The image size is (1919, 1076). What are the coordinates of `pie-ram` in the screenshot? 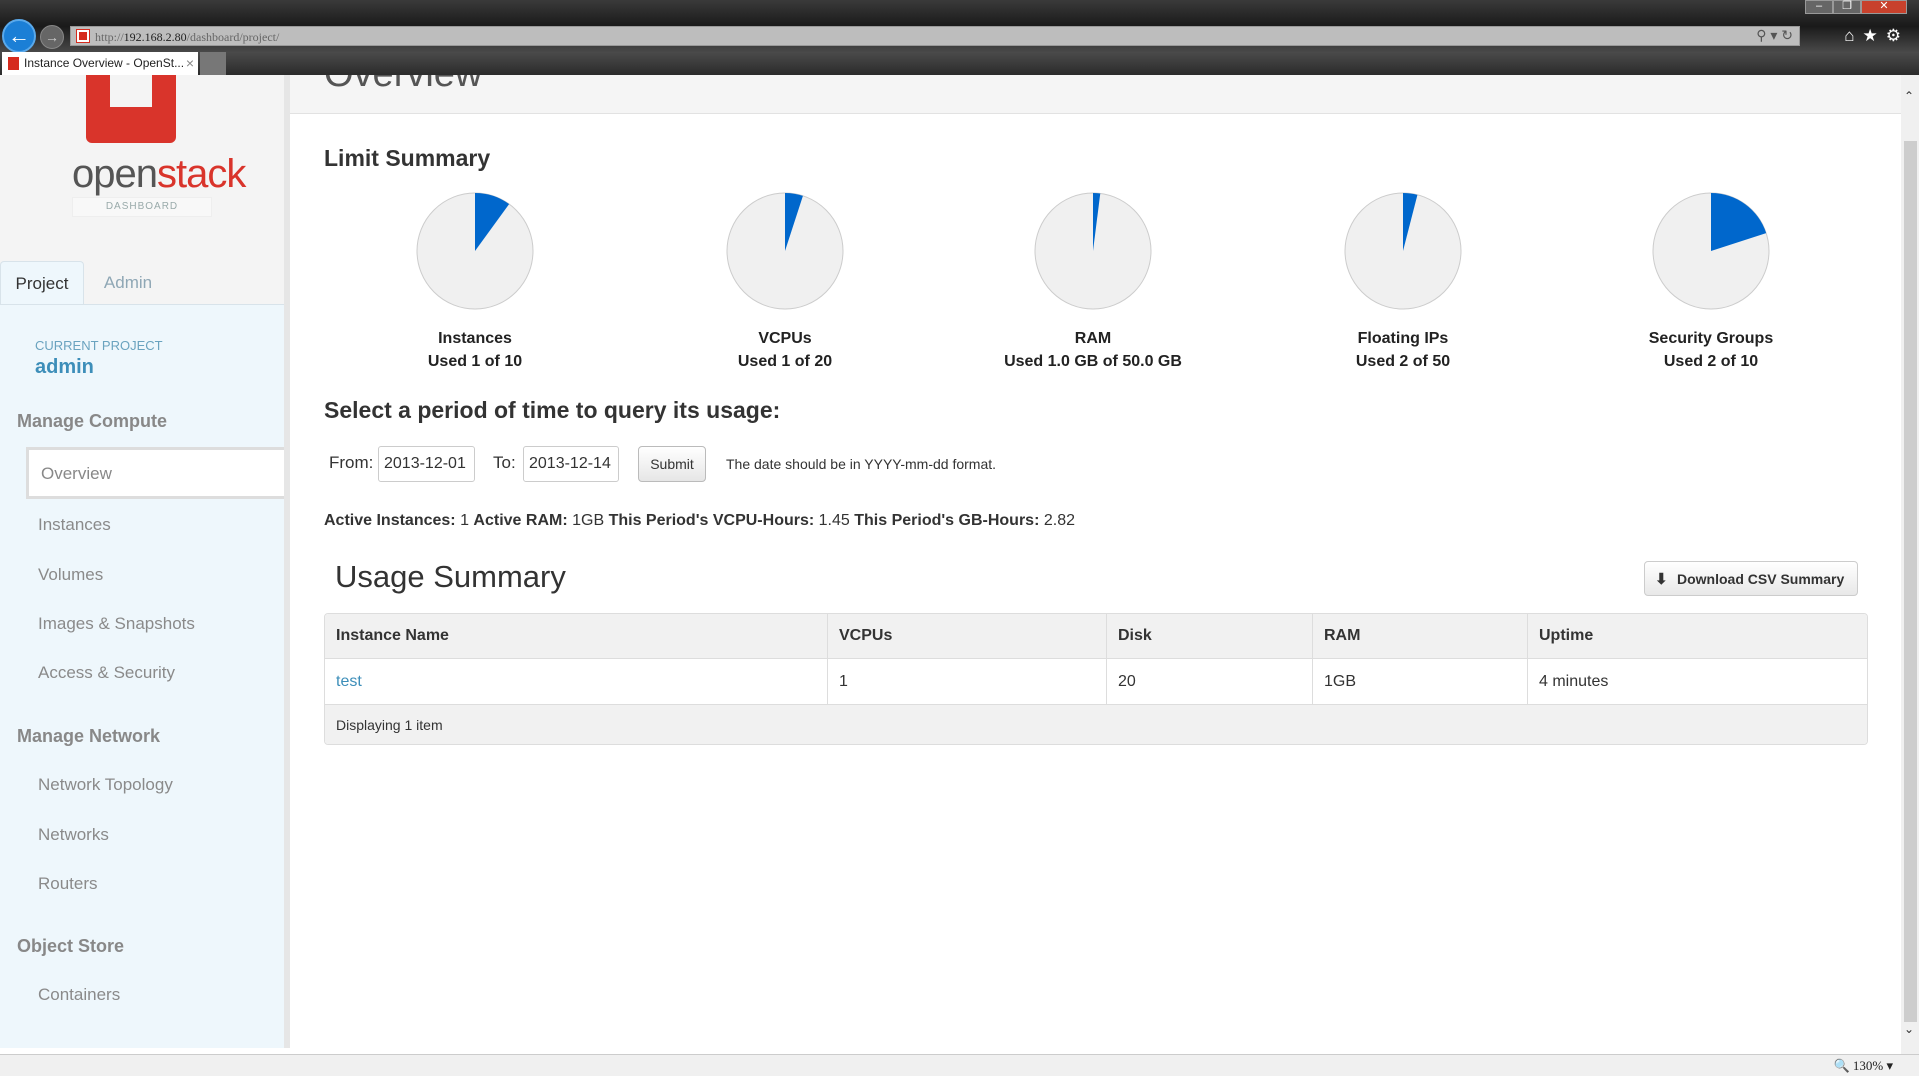 It's located at (1093, 251).